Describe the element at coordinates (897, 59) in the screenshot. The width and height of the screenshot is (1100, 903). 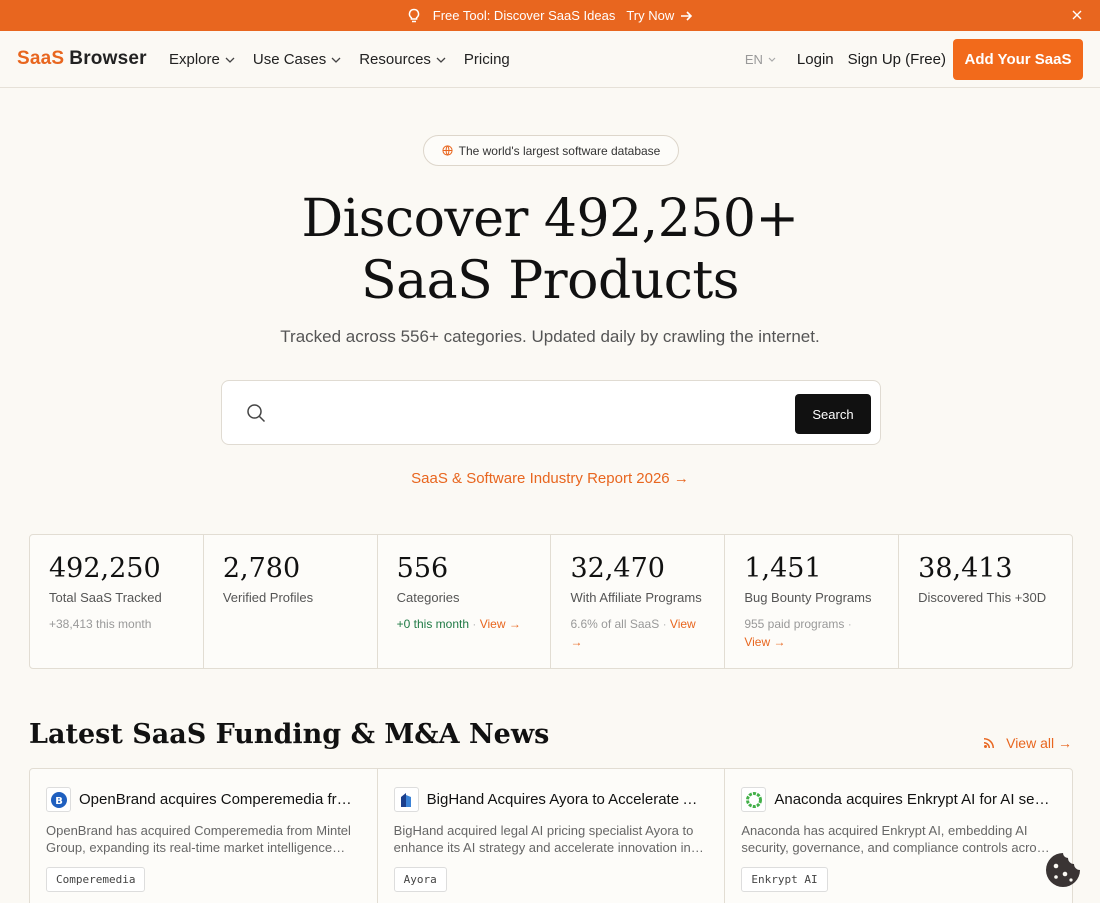
I see `signup-link: Sign Up (Free)` at that location.